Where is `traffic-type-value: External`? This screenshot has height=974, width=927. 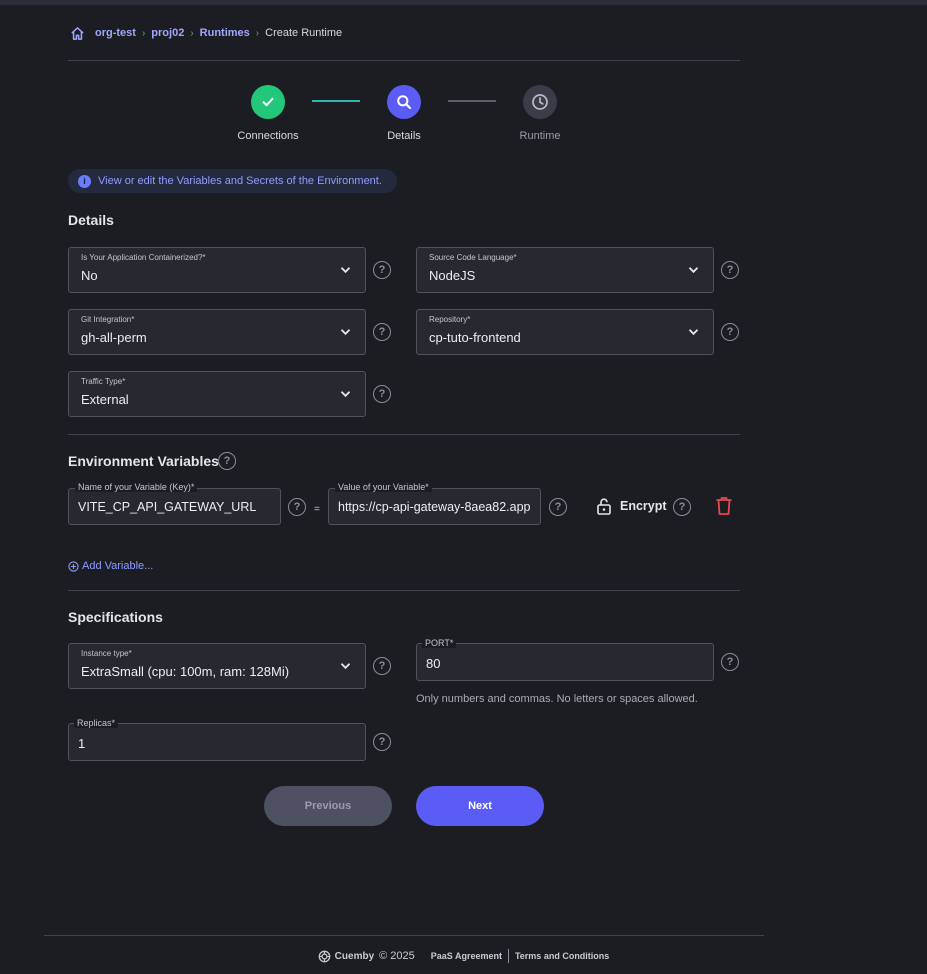 traffic-type-value: External is located at coordinates (105, 399).